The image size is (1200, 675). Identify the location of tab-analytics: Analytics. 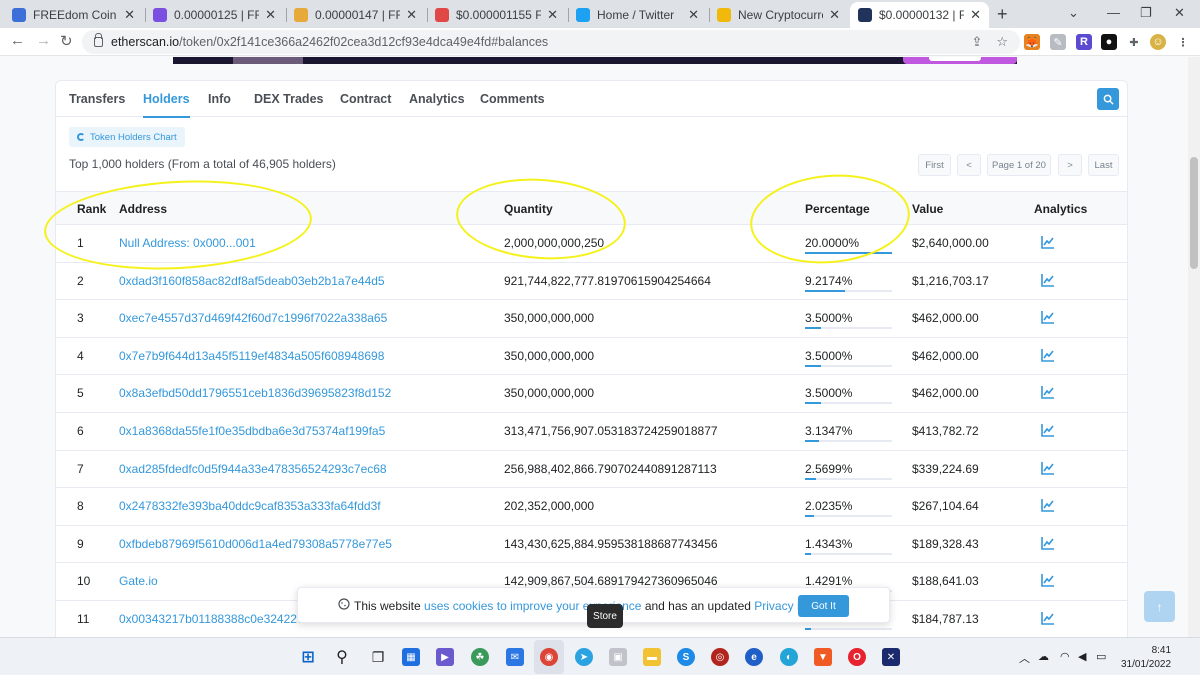
(437, 99).